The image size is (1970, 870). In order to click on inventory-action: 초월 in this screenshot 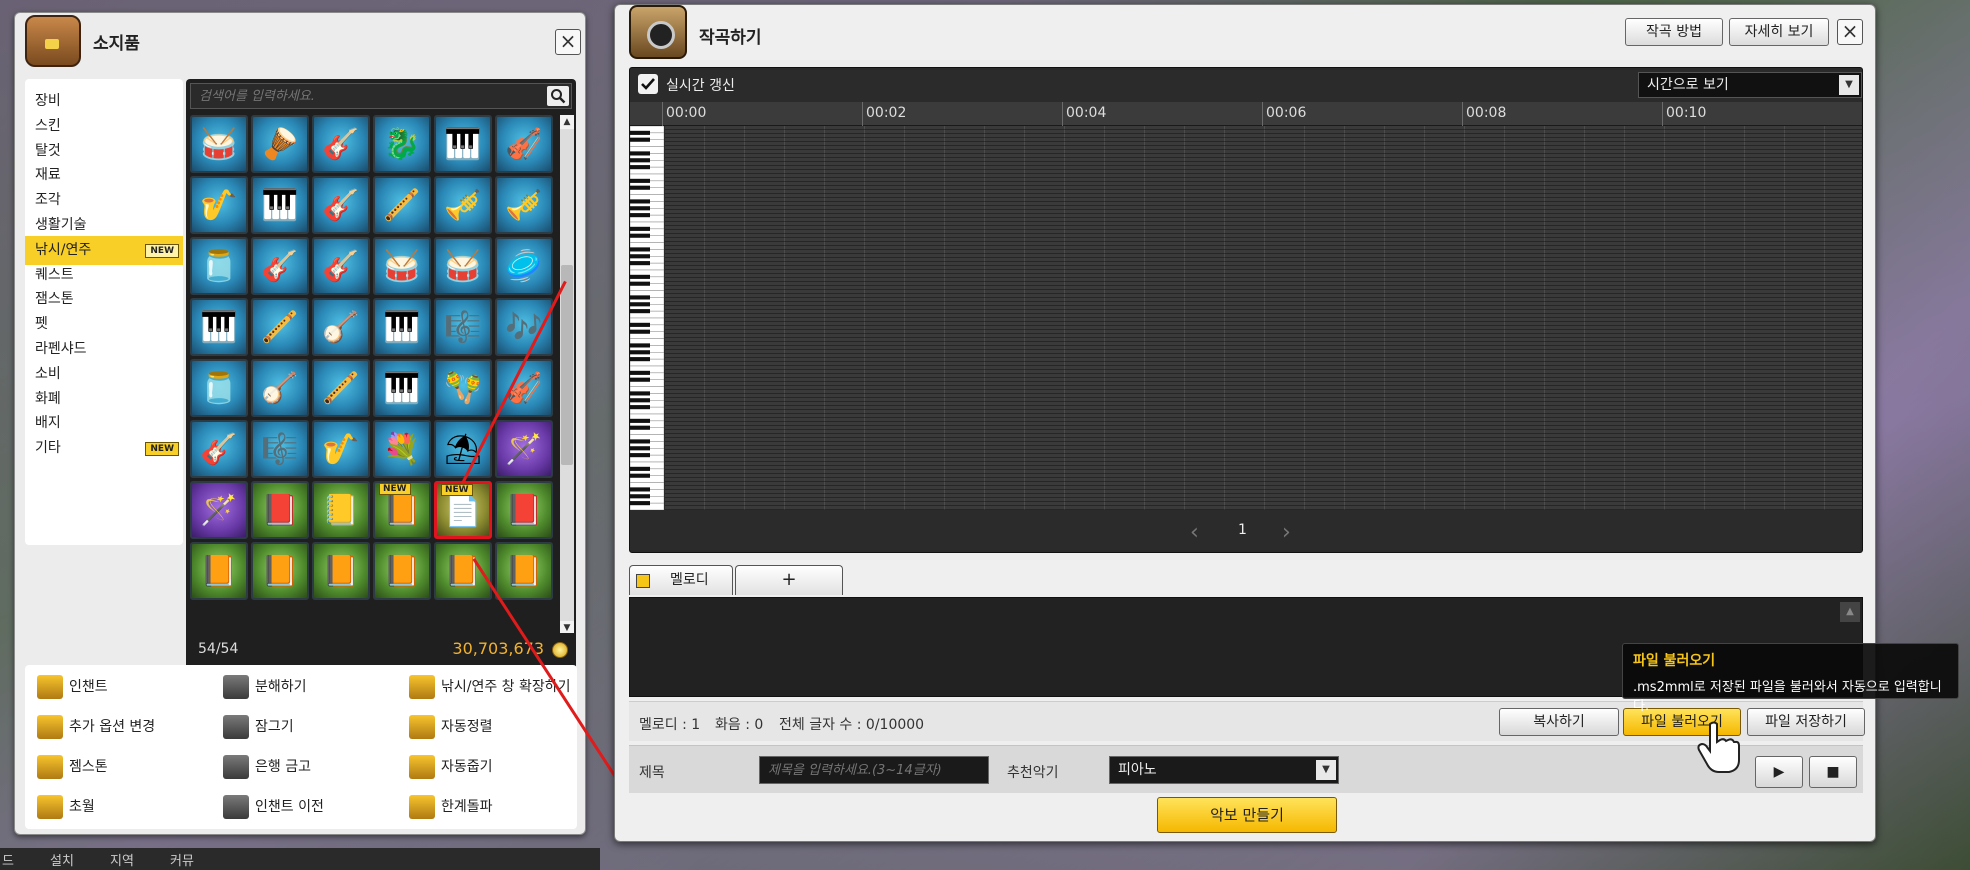, I will do `click(119, 807)`.